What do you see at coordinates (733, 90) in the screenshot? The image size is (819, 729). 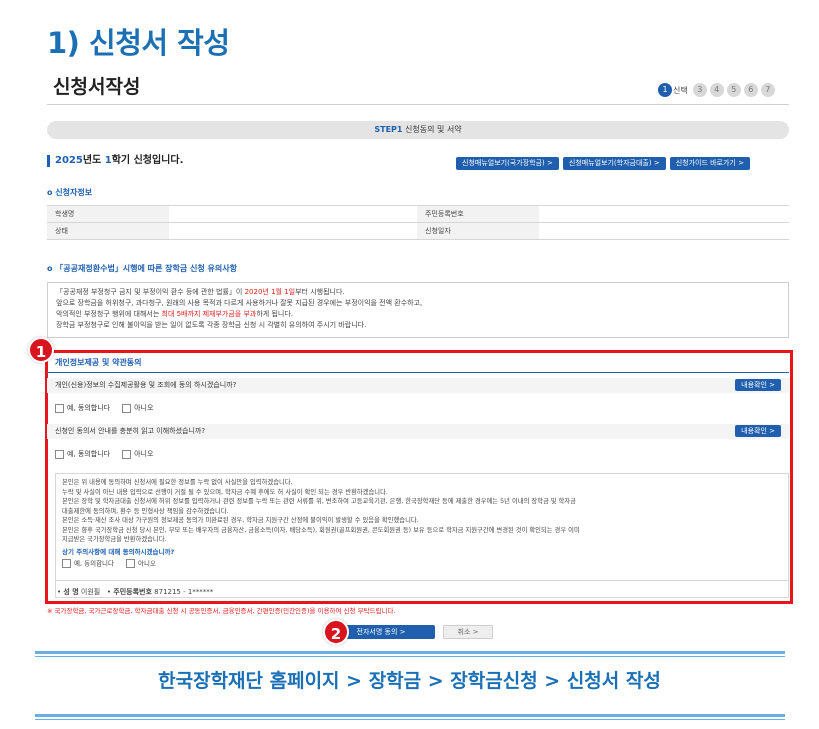 I see `step-5: 5` at bounding box center [733, 90].